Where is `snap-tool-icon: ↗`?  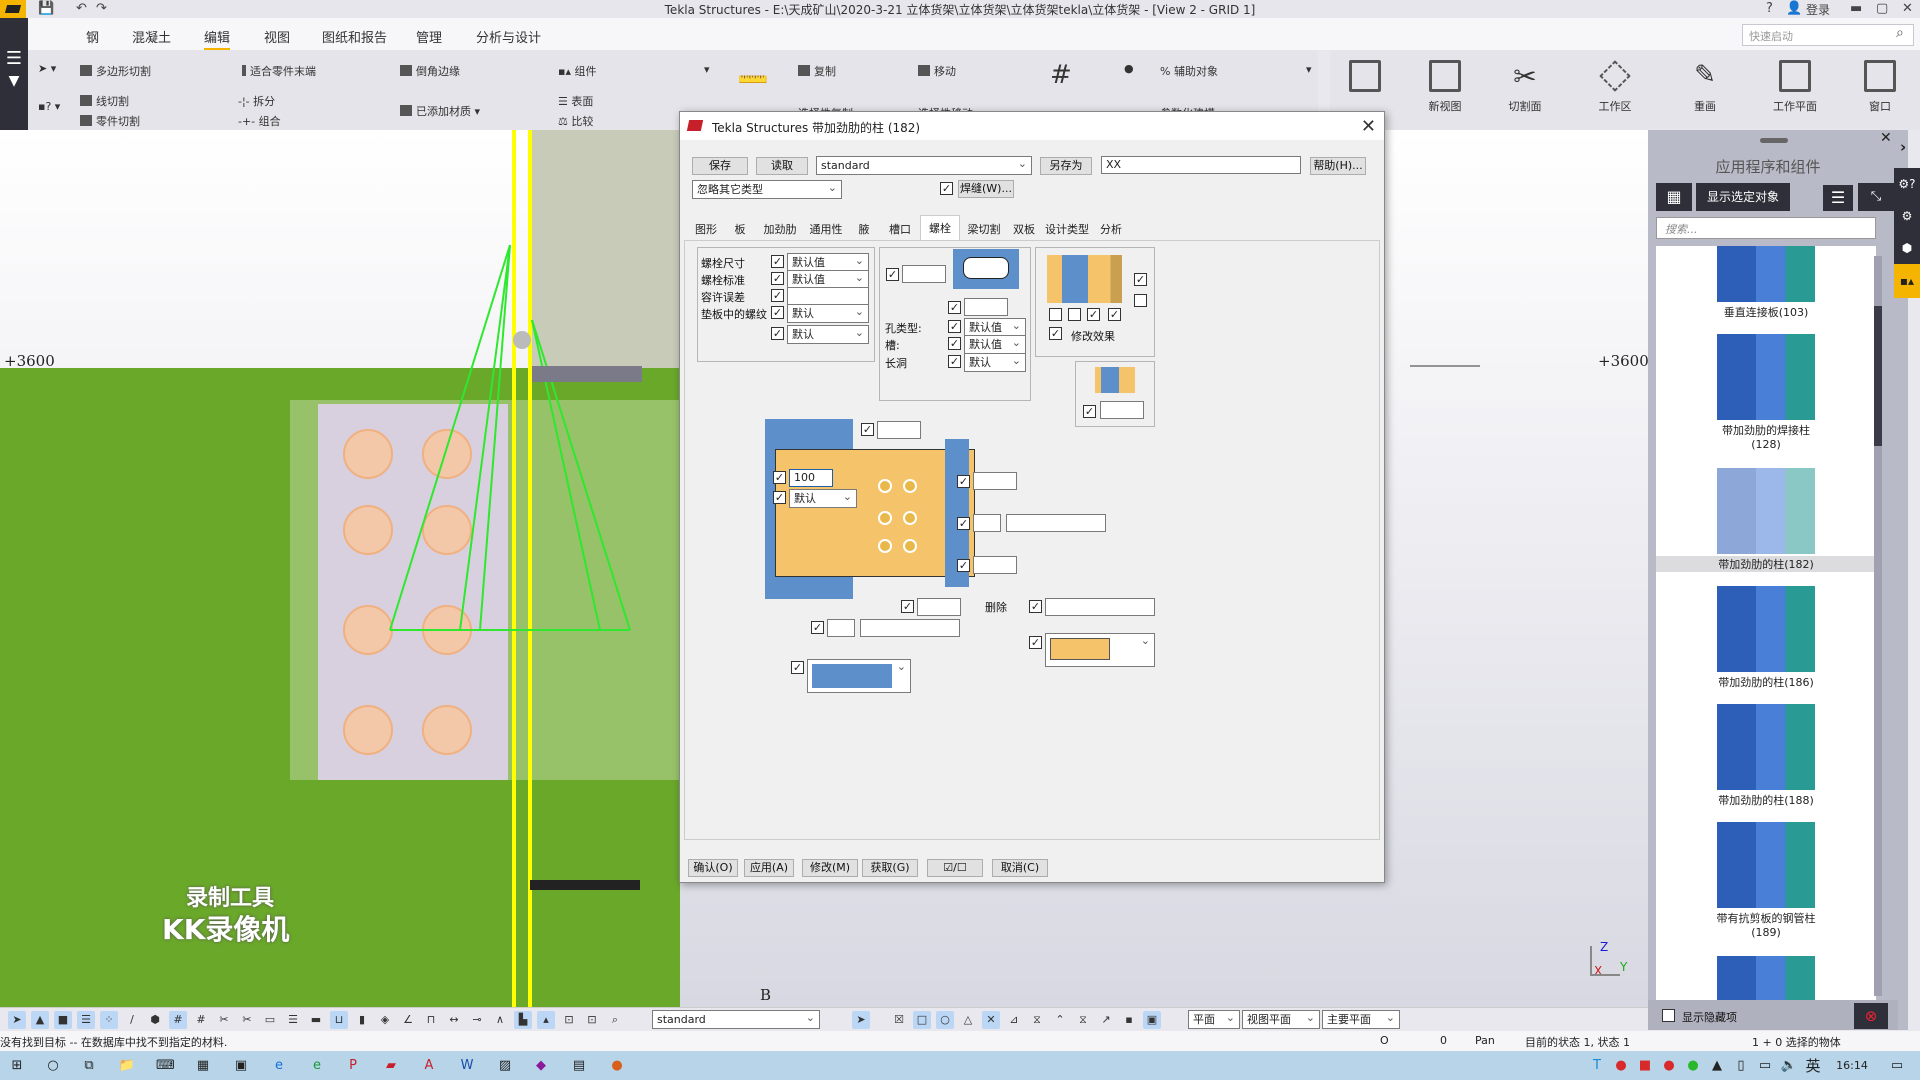 snap-tool-icon: ↗ is located at coordinates (1106, 1020).